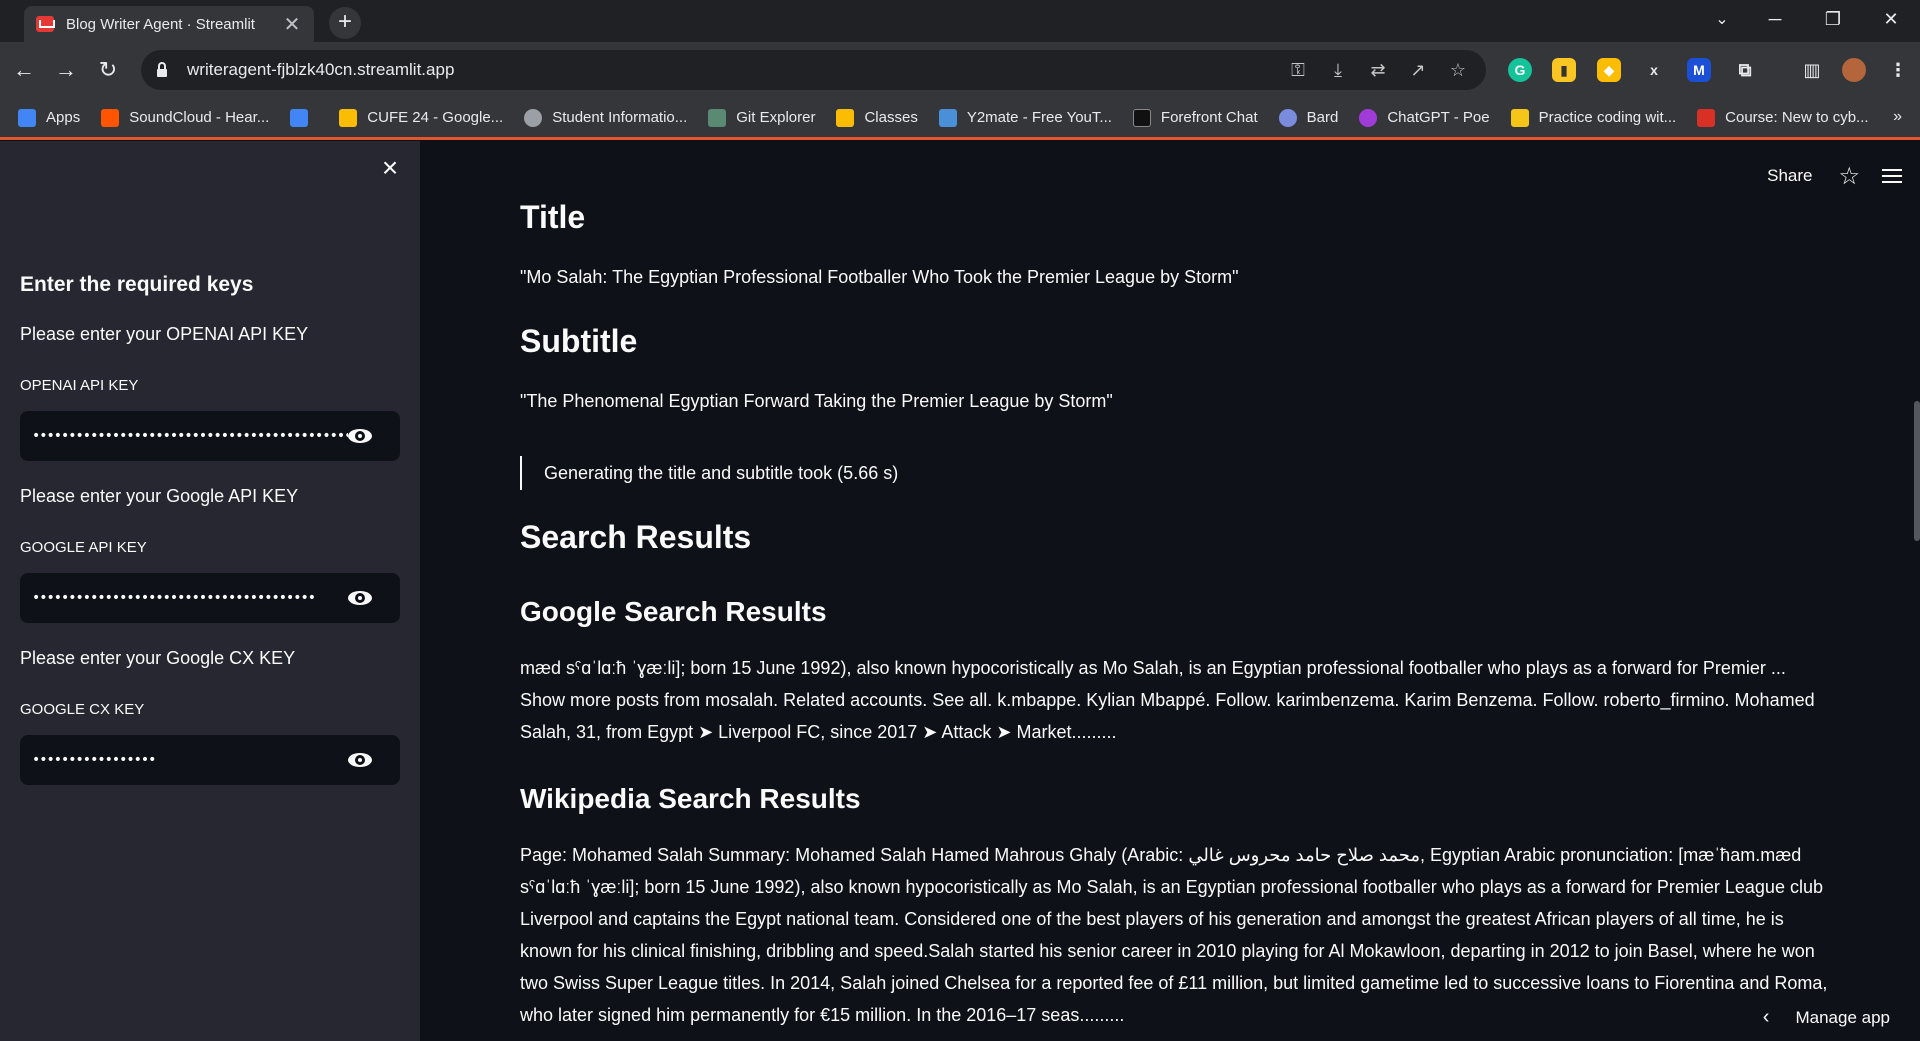  What do you see at coordinates (348, 117) in the screenshot?
I see `google-drive-icon` at bounding box center [348, 117].